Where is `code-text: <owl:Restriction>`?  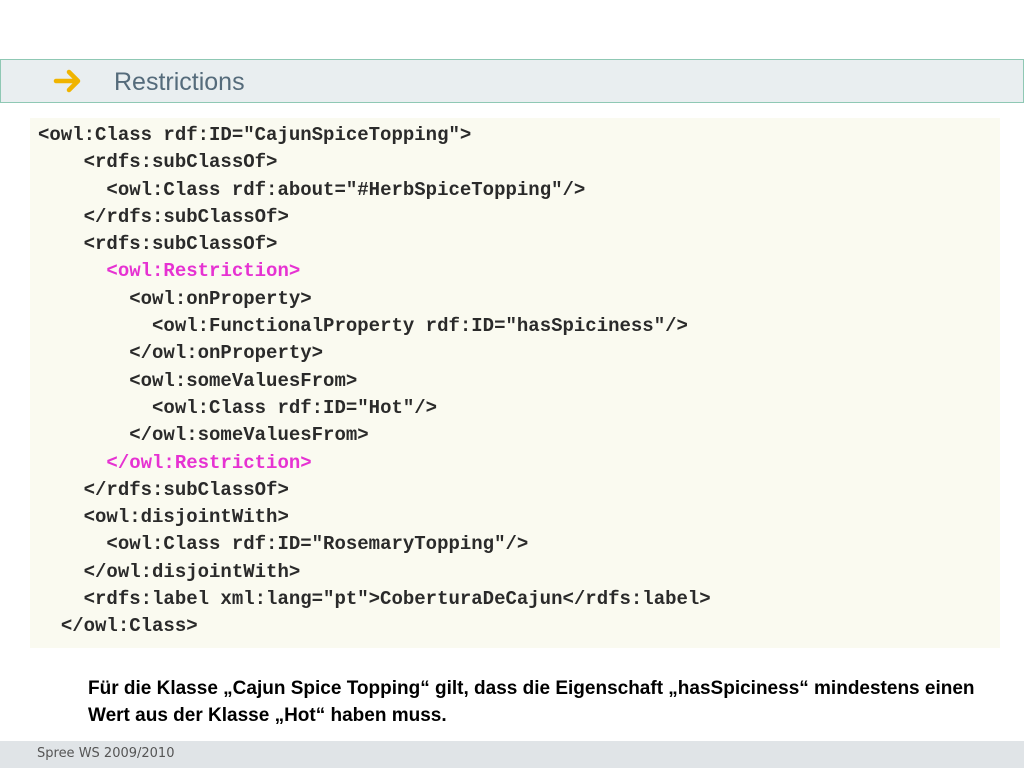 code-text: <owl:Restriction> is located at coordinates (203, 271).